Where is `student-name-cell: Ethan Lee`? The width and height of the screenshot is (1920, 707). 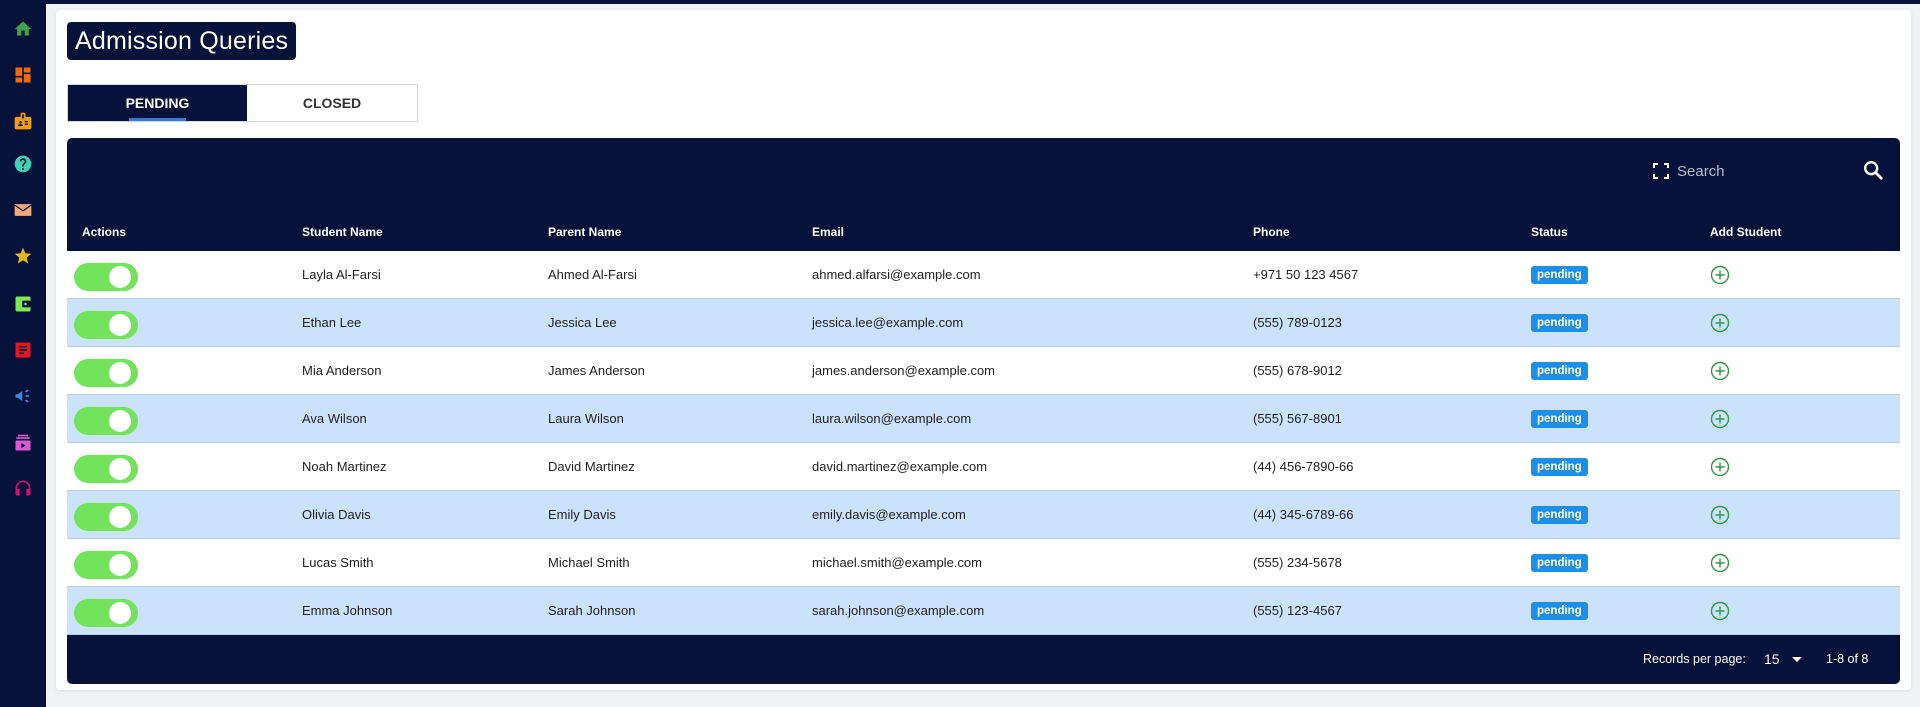
student-name-cell: Ethan Lee is located at coordinates (332, 322).